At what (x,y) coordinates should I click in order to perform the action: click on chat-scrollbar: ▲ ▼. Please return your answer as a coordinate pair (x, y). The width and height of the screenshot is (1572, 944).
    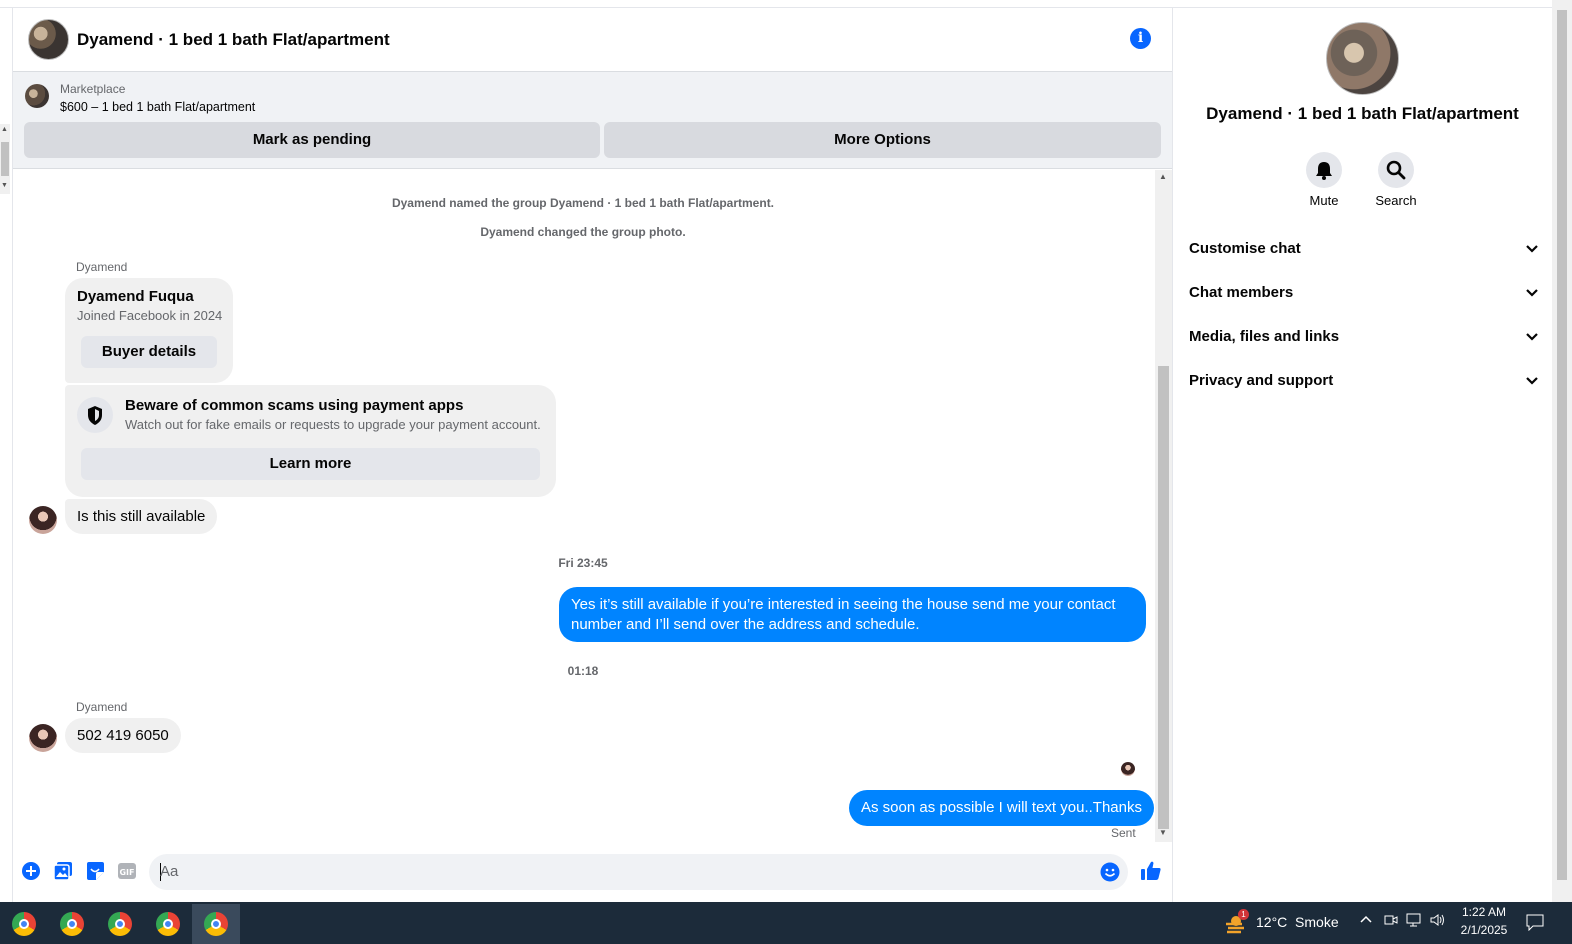
    Looking at the image, I should click on (1163, 506).